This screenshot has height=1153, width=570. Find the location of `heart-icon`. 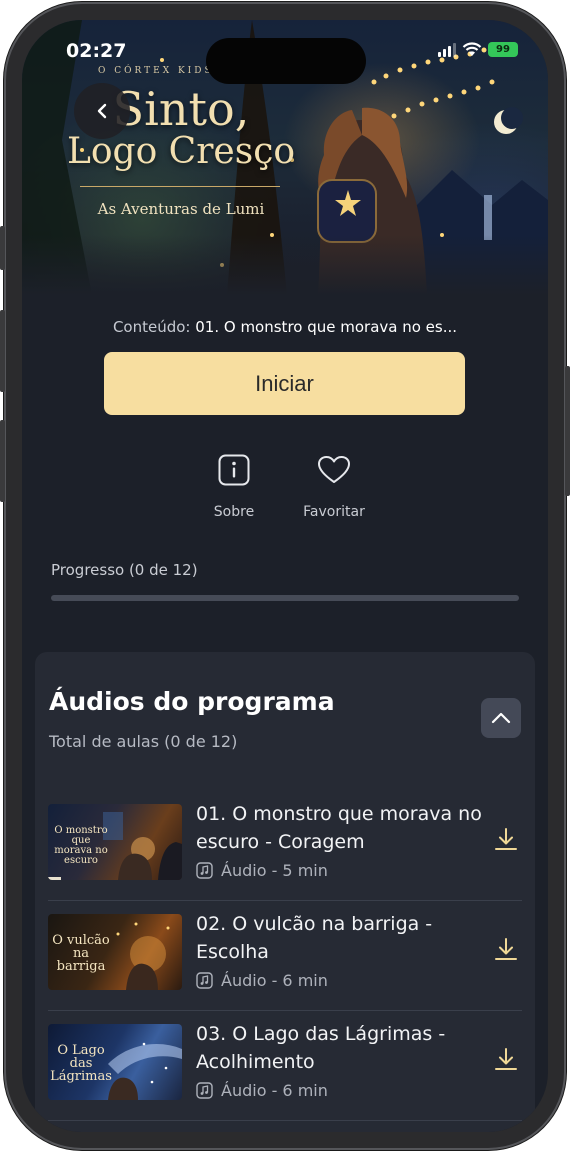

heart-icon is located at coordinates (334, 469).